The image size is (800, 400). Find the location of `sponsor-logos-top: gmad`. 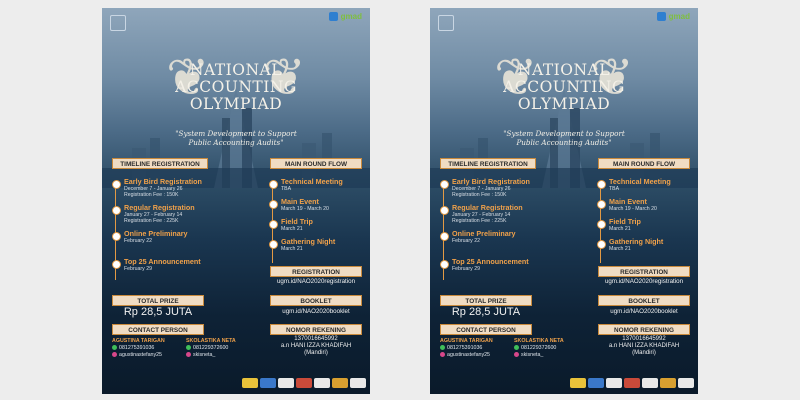

sponsor-logos-top: gmad is located at coordinates (345, 16).